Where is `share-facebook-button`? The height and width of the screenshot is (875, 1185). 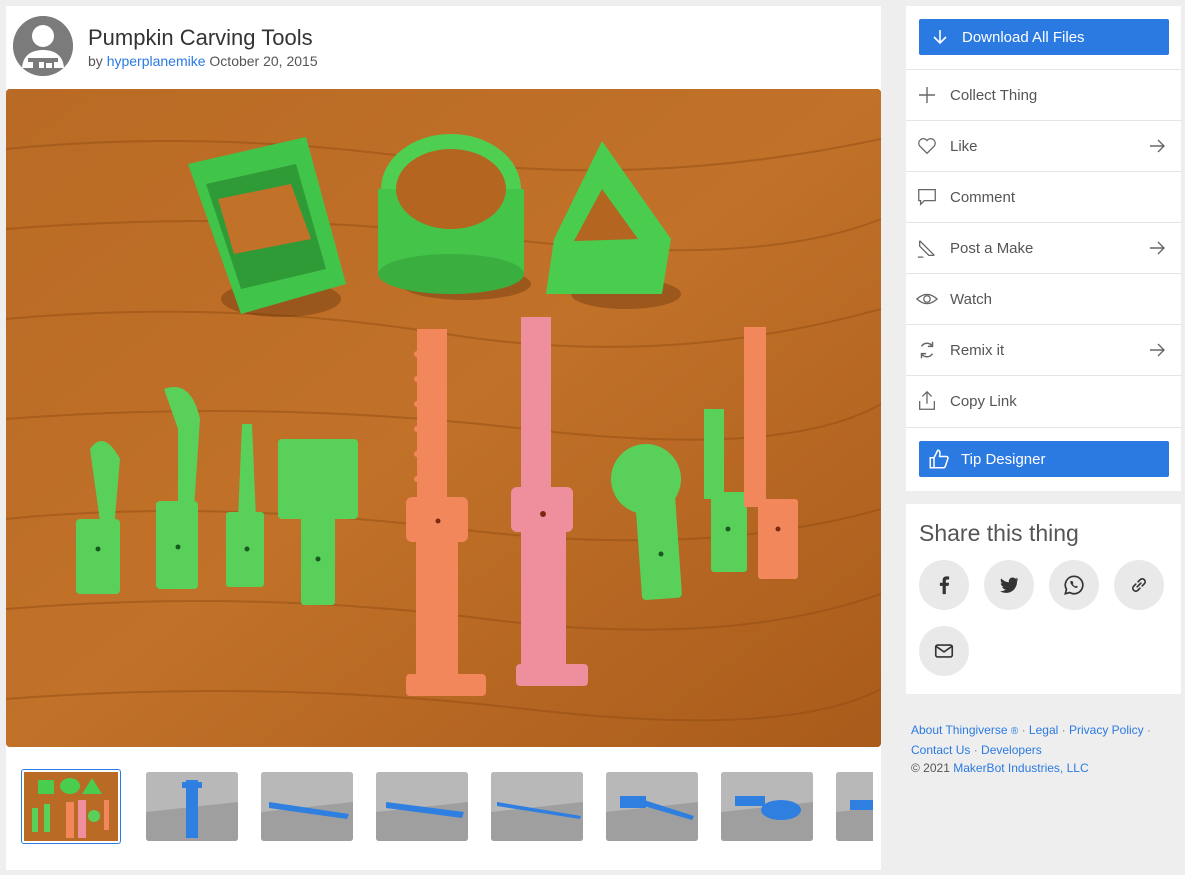 share-facebook-button is located at coordinates (944, 585).